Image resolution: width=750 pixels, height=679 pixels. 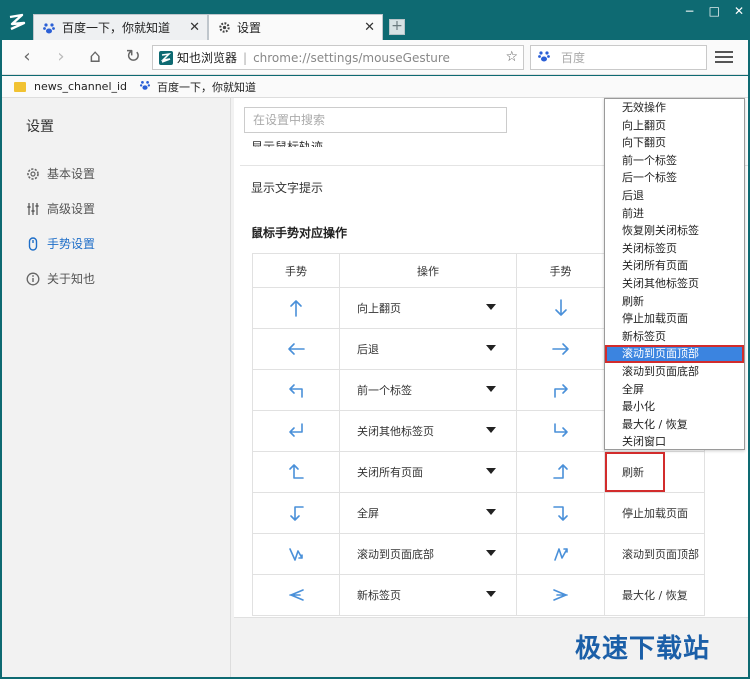 What do you see at coordinates (674, 302) in the screenshot?
I see `dropdown-option: 刷新` at bounding box center [674, 302].